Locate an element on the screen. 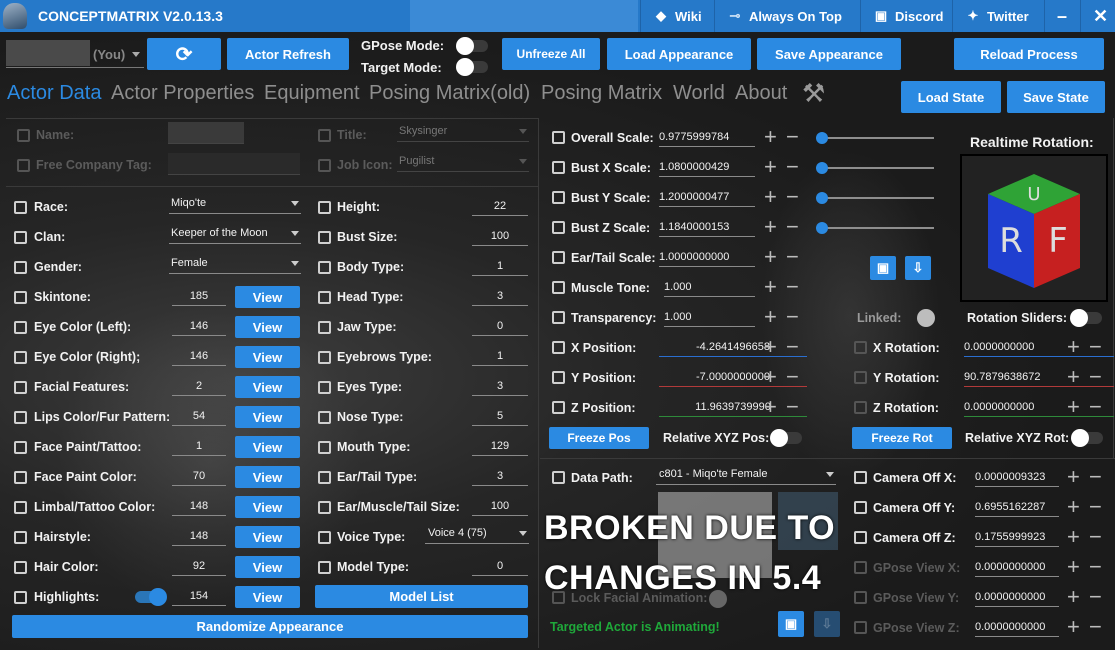  head-type-value: 3 is located at coordinates (500, 297).